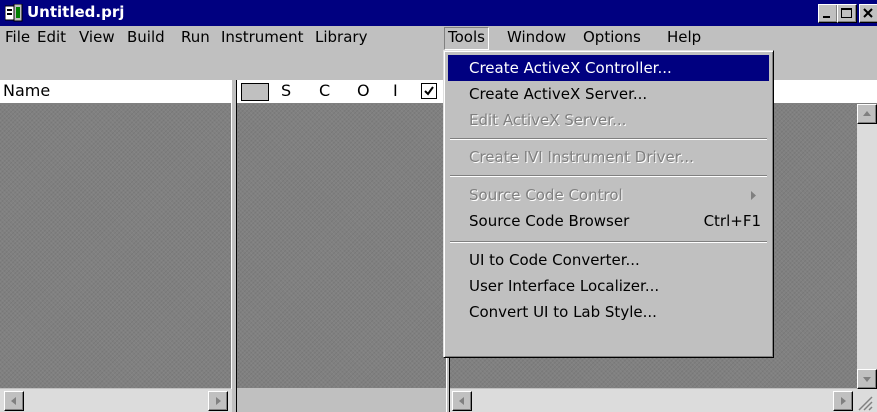  I want to click on scroll-up-button, so click(867, 114).